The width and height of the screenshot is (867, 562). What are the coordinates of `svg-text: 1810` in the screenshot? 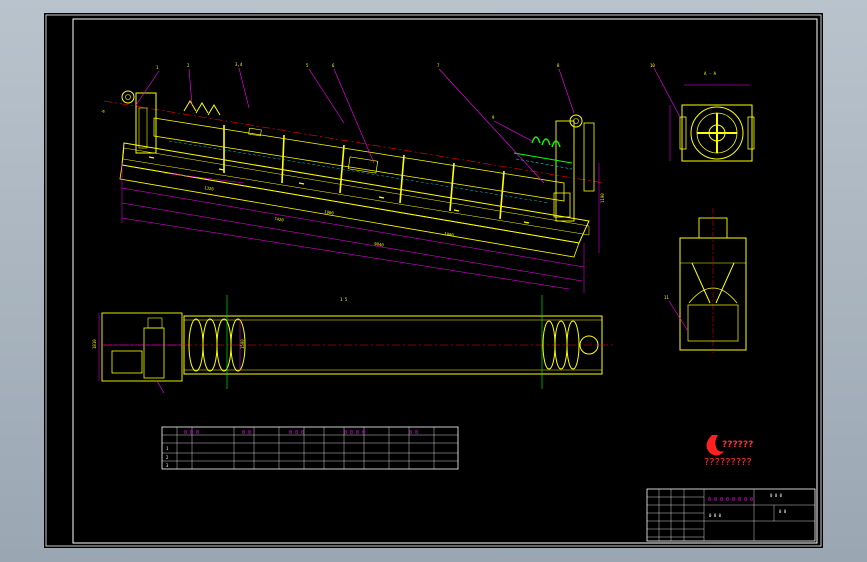 It's located at (94, 344).